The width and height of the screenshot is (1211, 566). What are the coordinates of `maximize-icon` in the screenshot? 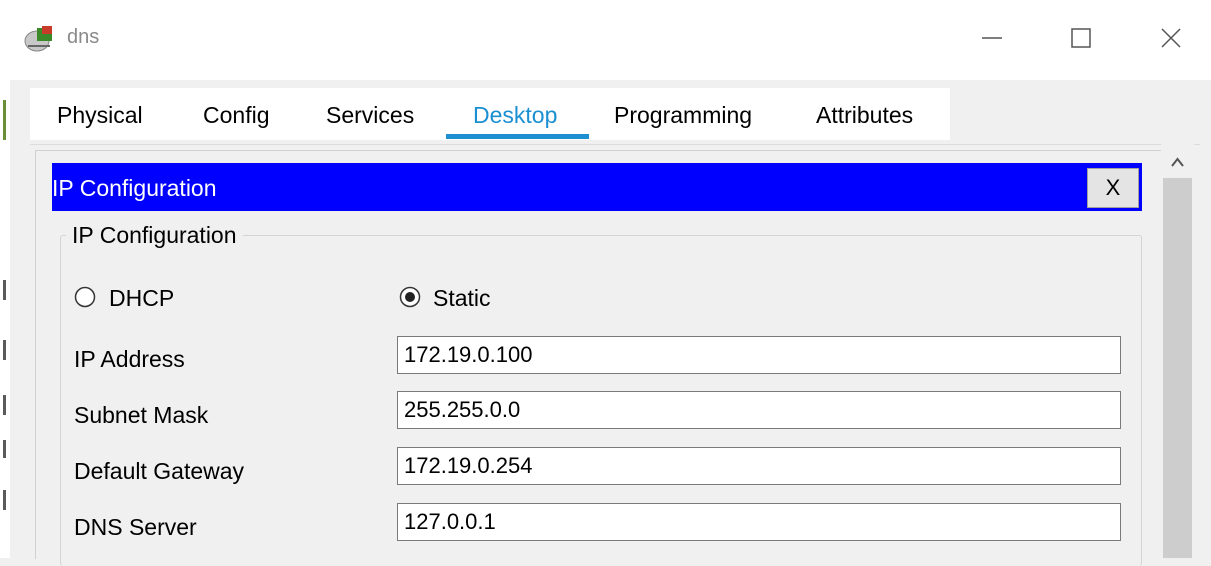 It's located at (1081, 38).